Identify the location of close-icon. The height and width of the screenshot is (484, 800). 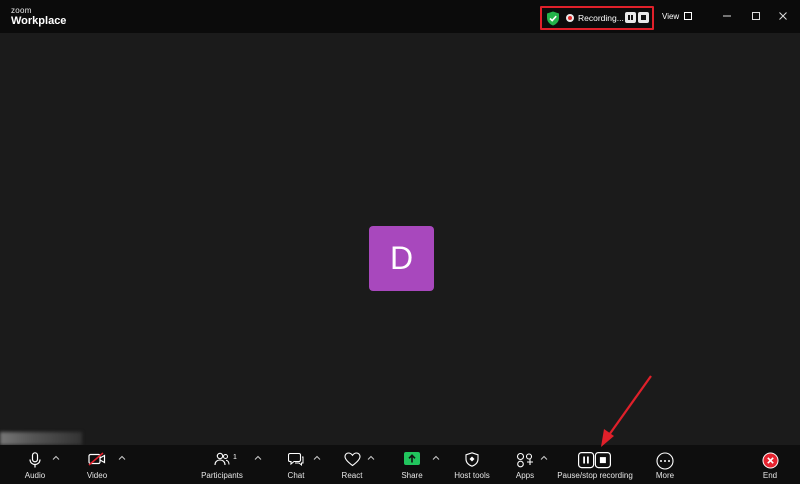
(783, 16).